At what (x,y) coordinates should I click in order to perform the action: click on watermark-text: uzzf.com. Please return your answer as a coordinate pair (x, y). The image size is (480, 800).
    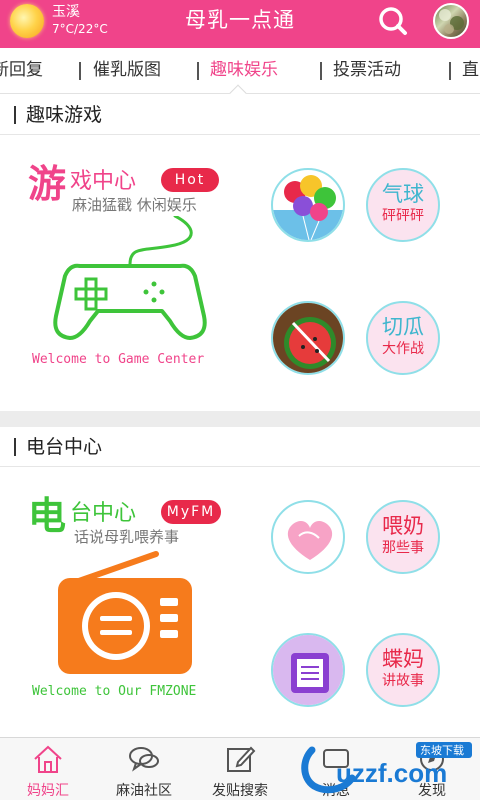
    Looking at the image, I should click on (391, 773).